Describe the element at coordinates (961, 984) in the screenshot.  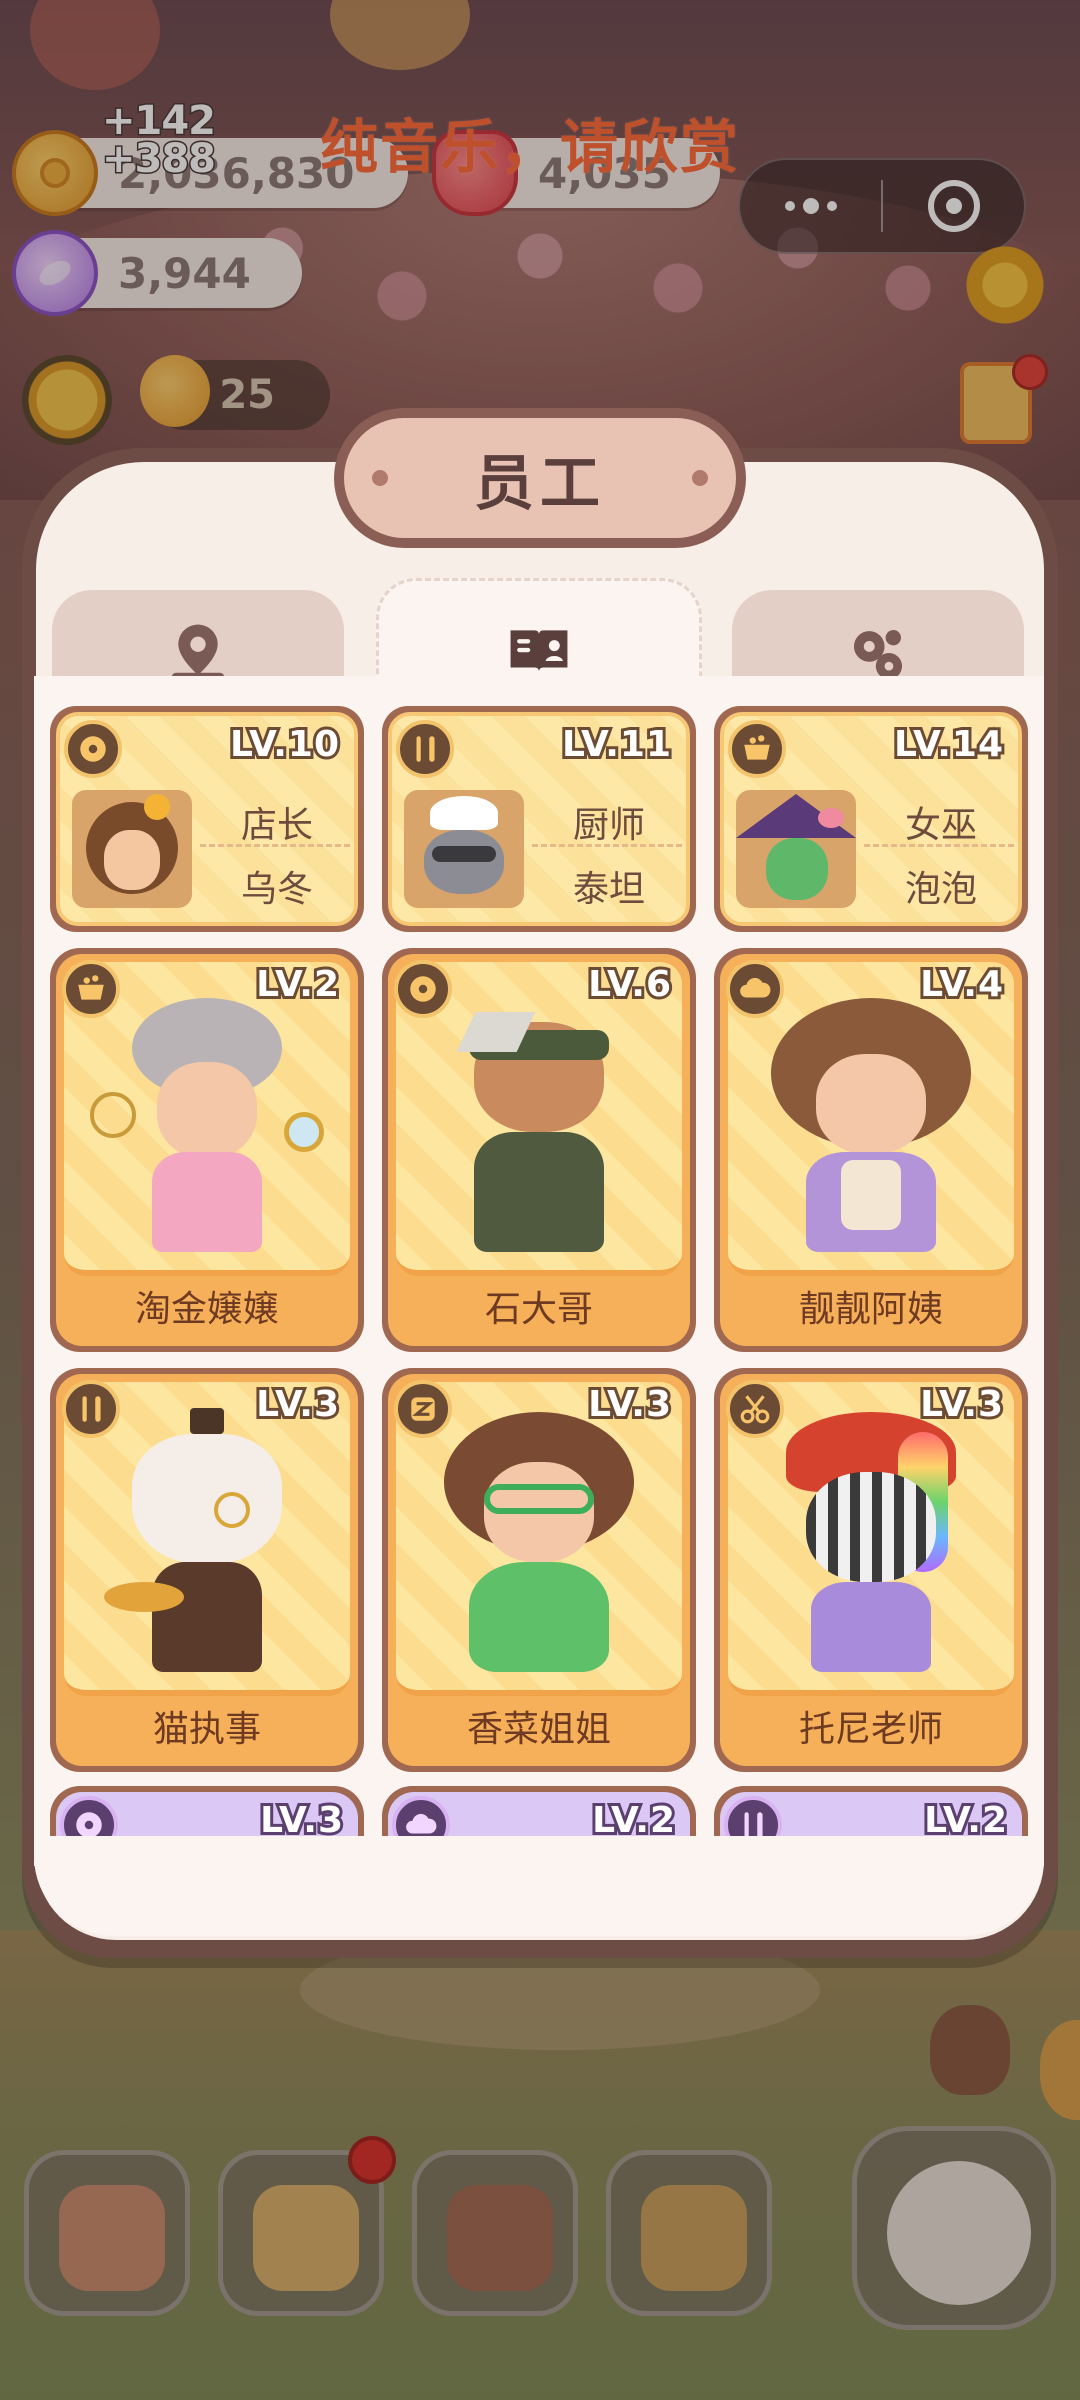
I see `staff-level: LV.4` at that location.